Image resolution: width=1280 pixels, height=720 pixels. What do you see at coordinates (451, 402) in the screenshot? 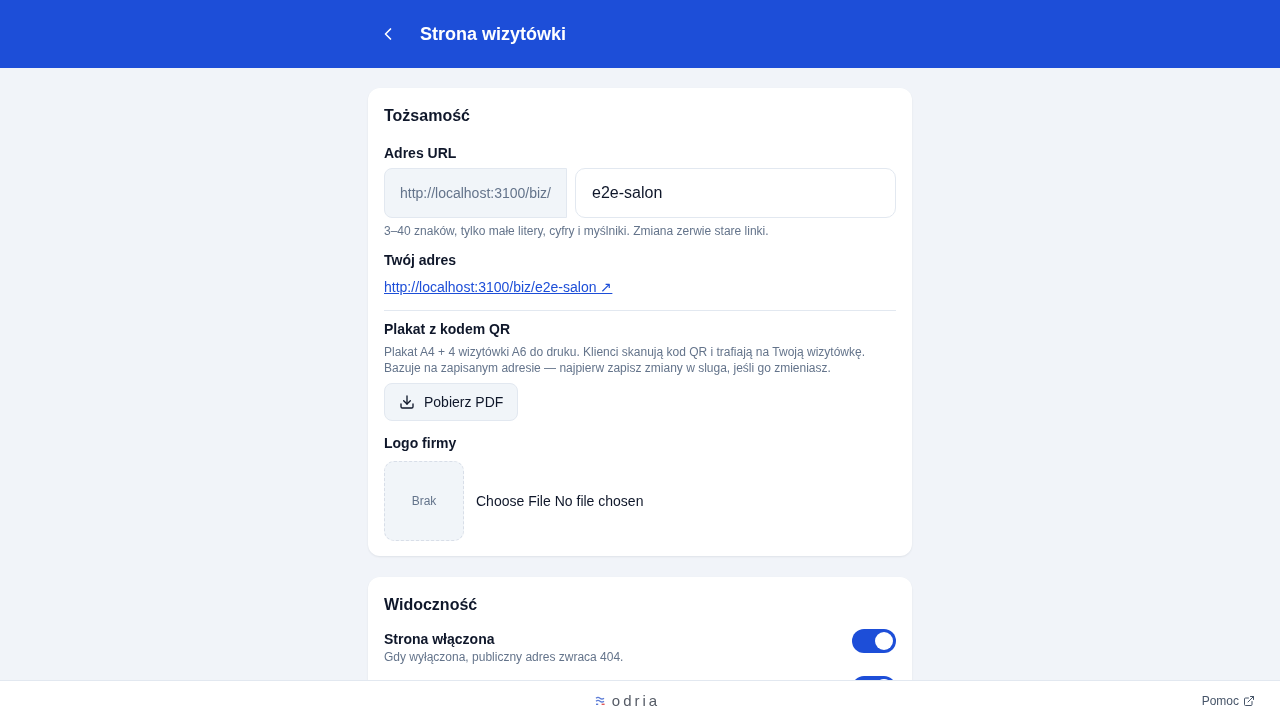
I see `download-pdf-button: Pobierz PDF` at bounding box center [451, 402].